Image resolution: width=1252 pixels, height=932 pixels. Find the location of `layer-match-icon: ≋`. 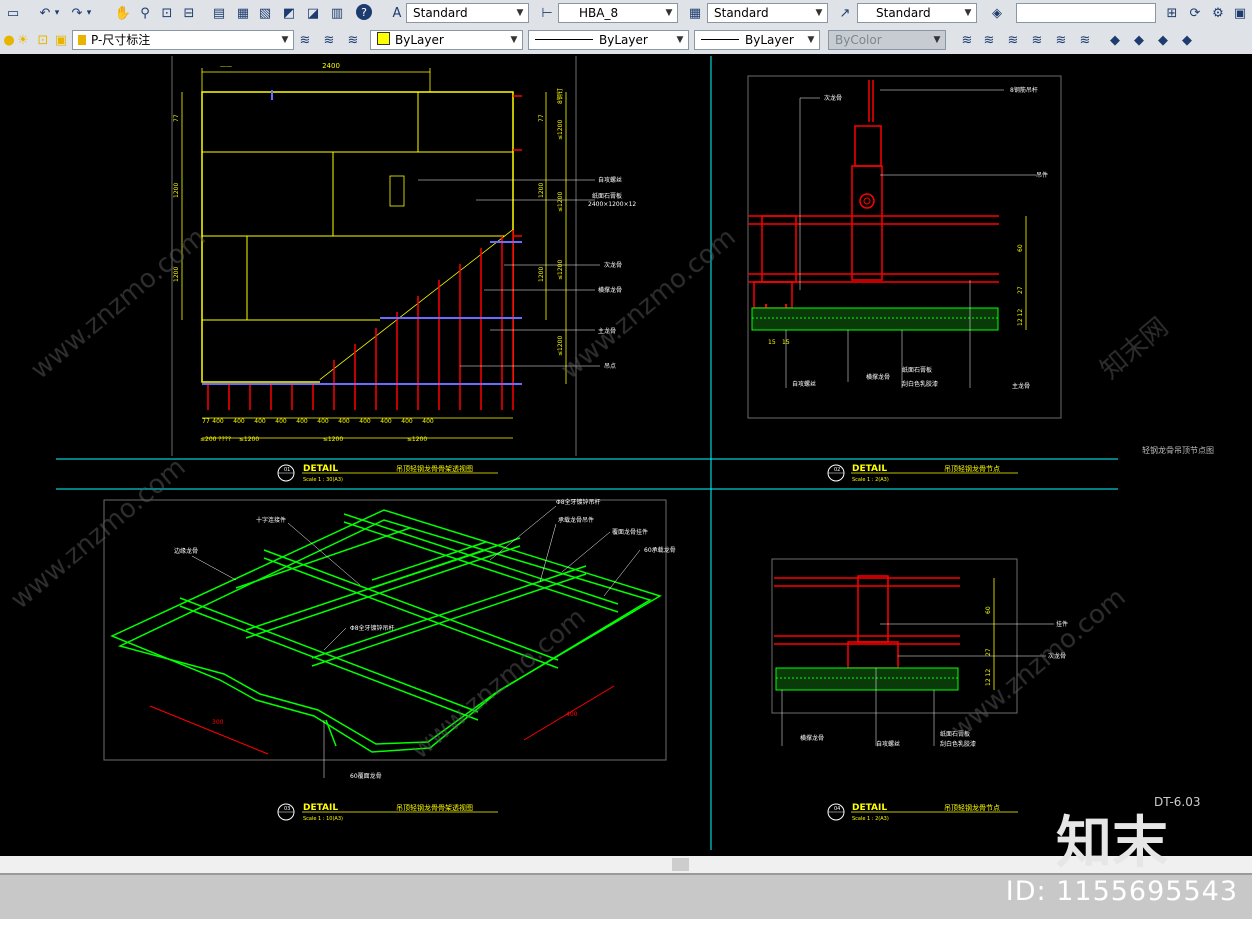

layer-match-icon: ≋ is located at coordinates (353, 40).